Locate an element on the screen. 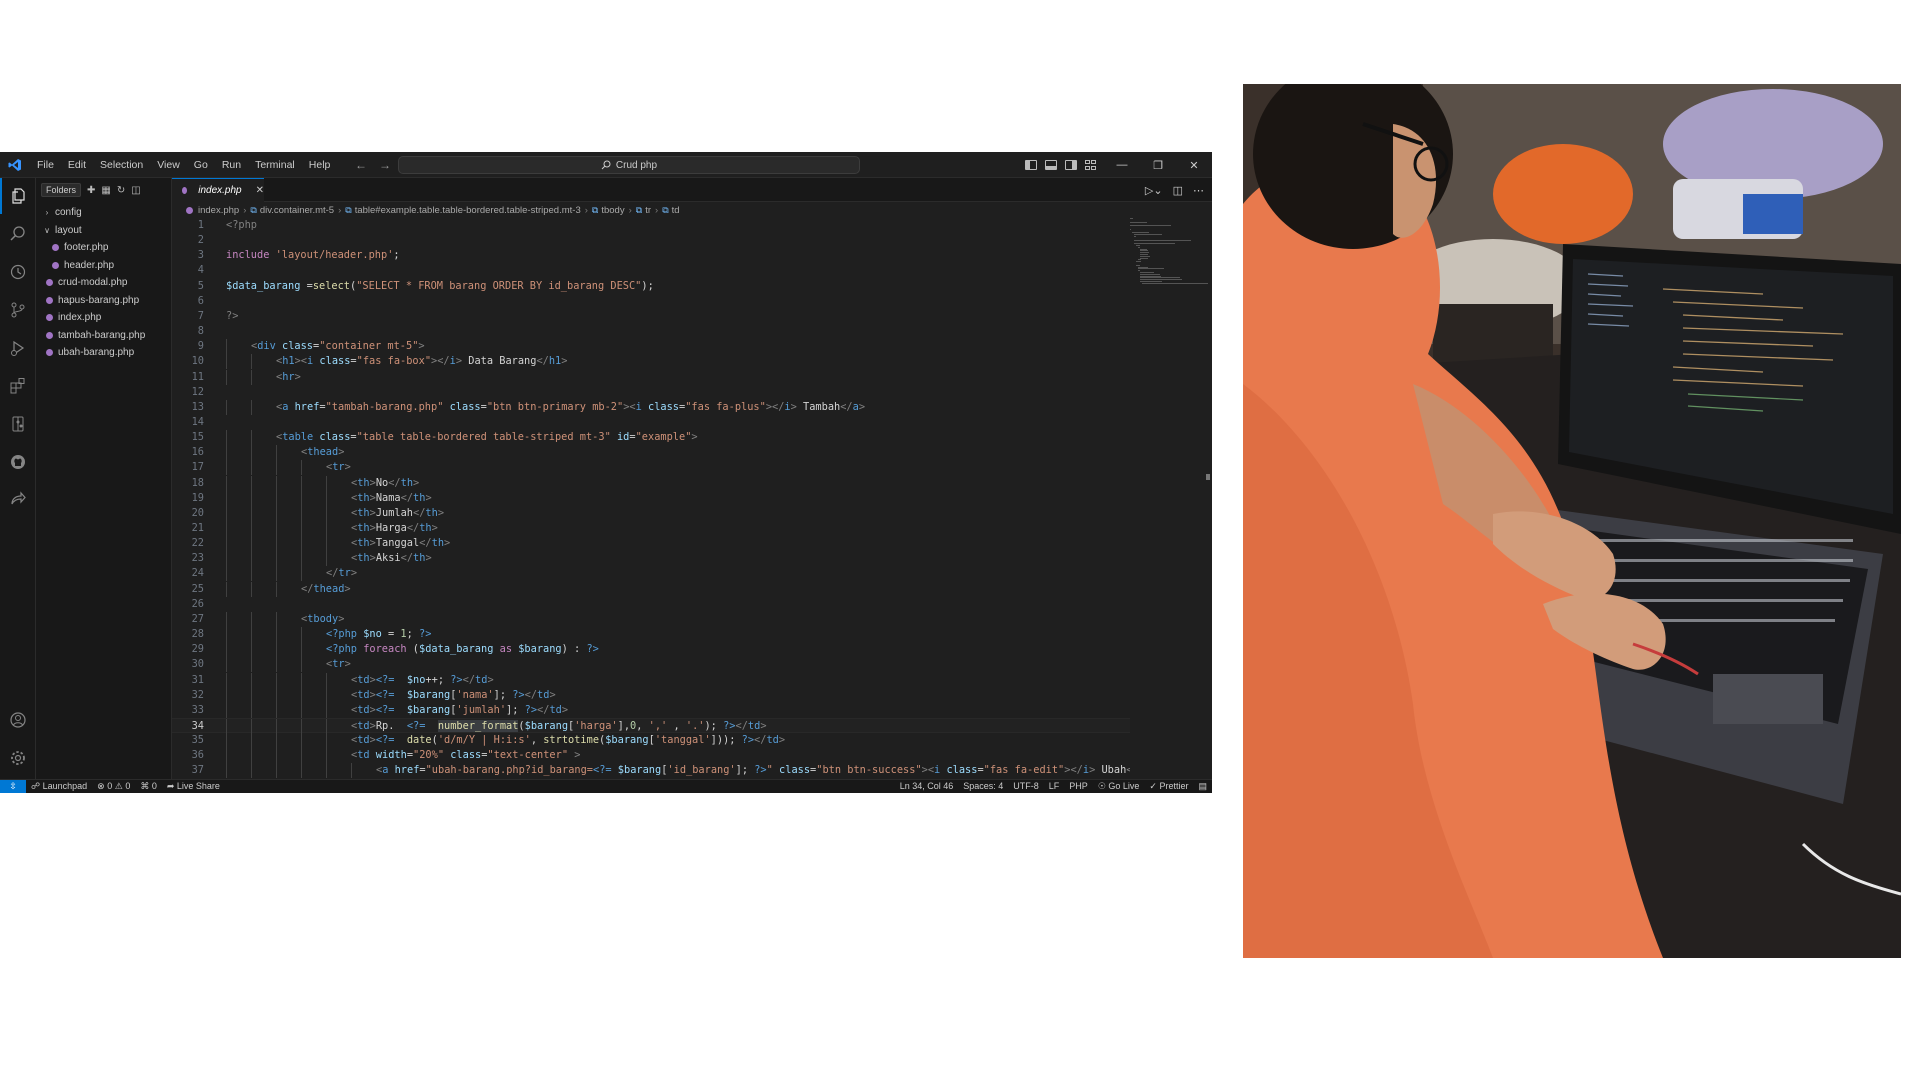 Image resolution: width=1920 pixels, height=1080 pixels. search-icon is located at coordinates (18, 234).